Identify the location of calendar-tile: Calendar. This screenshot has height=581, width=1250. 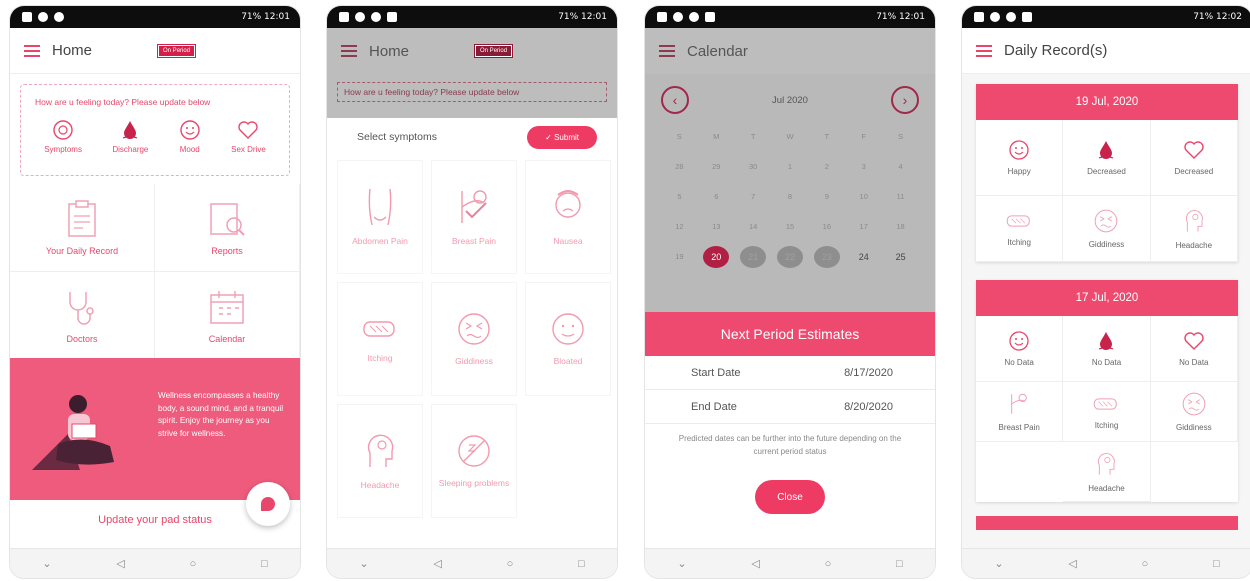
(227, 316).